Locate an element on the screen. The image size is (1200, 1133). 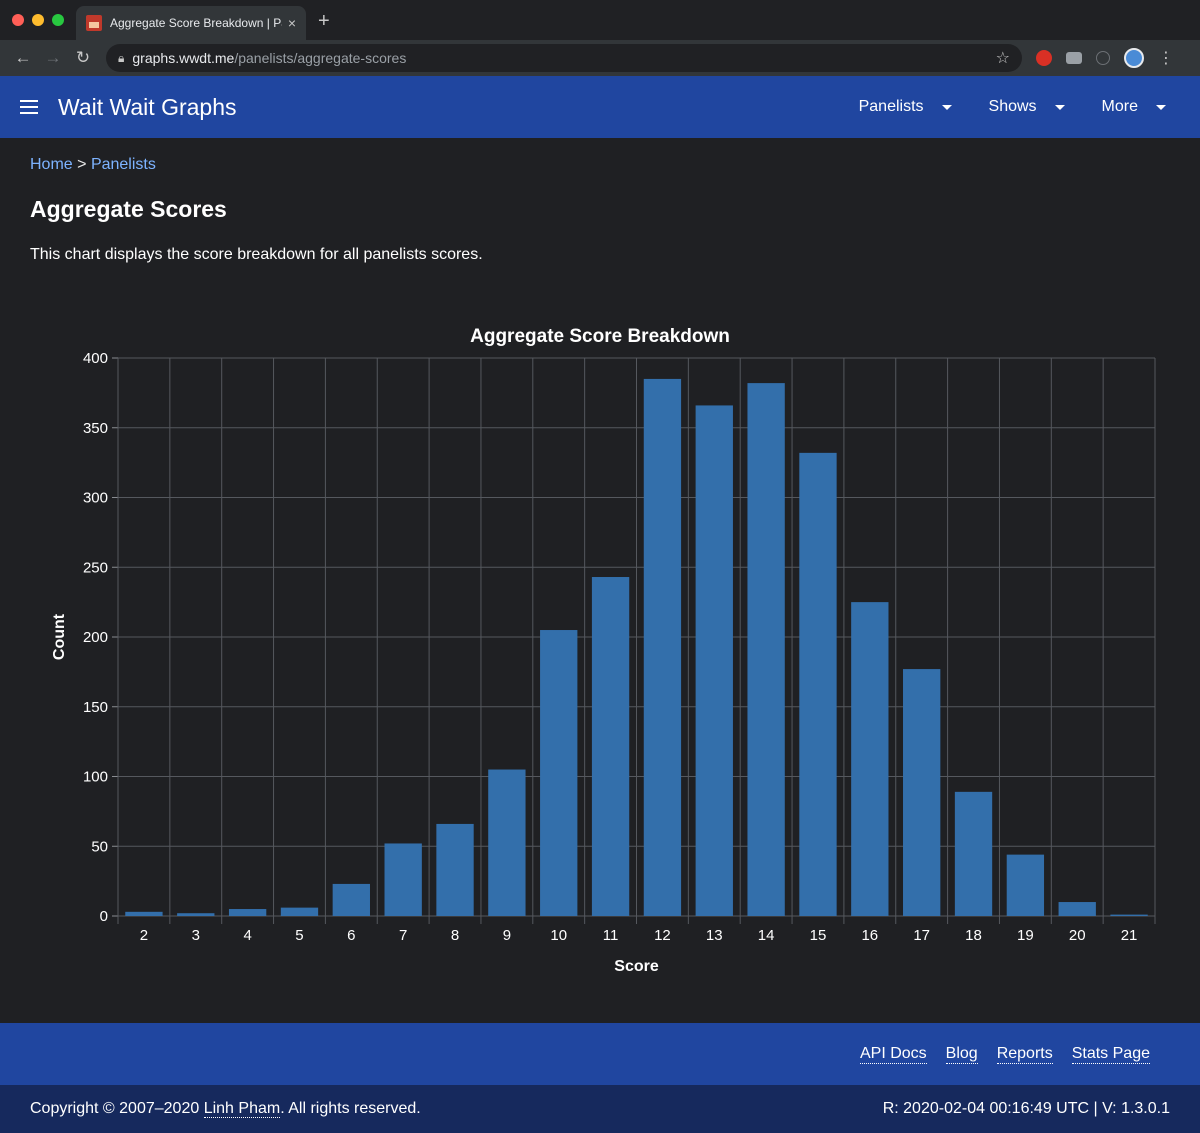
tab-strip: Aggregate Score Breakdown | Pa × + is located at coordinates (600, 20).